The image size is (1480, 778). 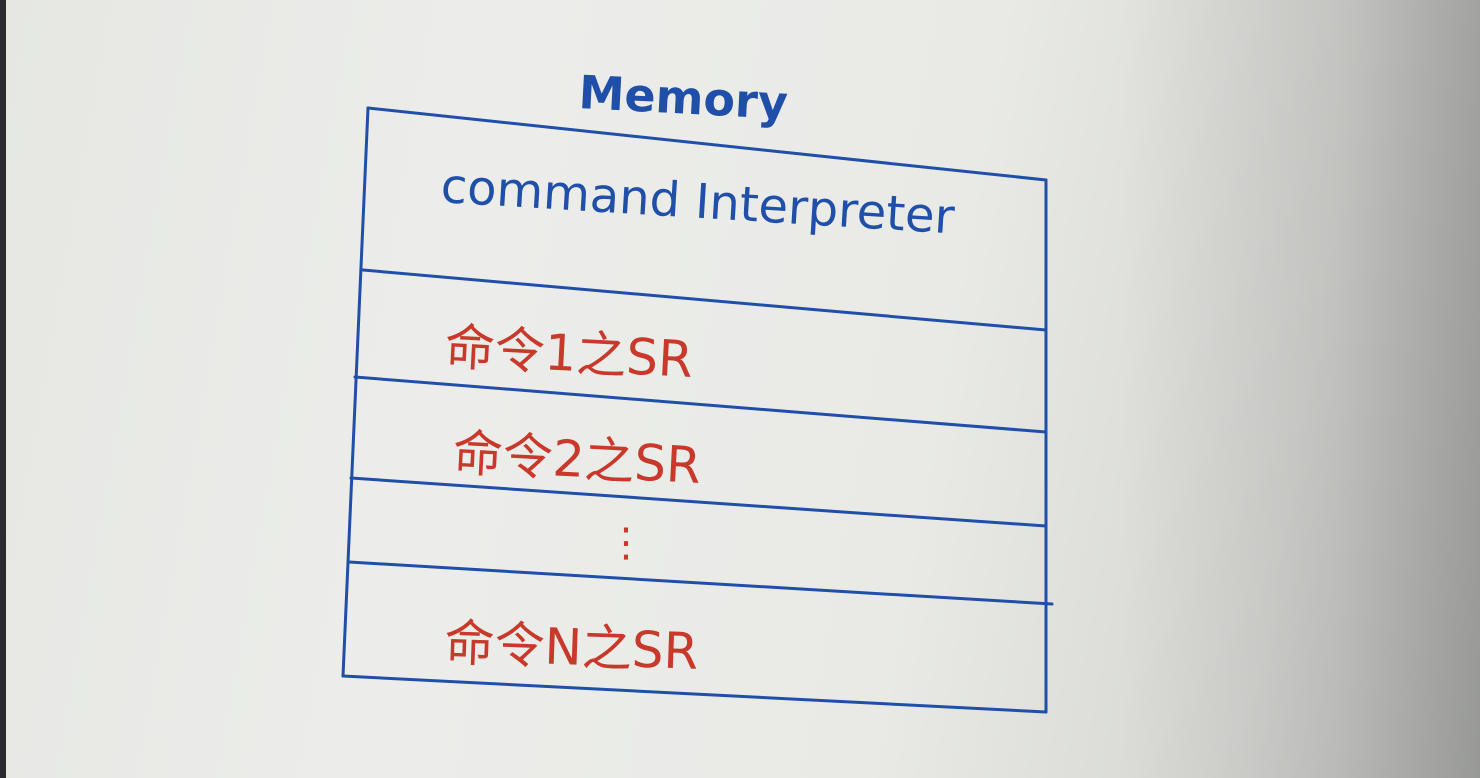 I want to click on section-label-sr-n: 命令N之SR, so click(x=572, y=647).